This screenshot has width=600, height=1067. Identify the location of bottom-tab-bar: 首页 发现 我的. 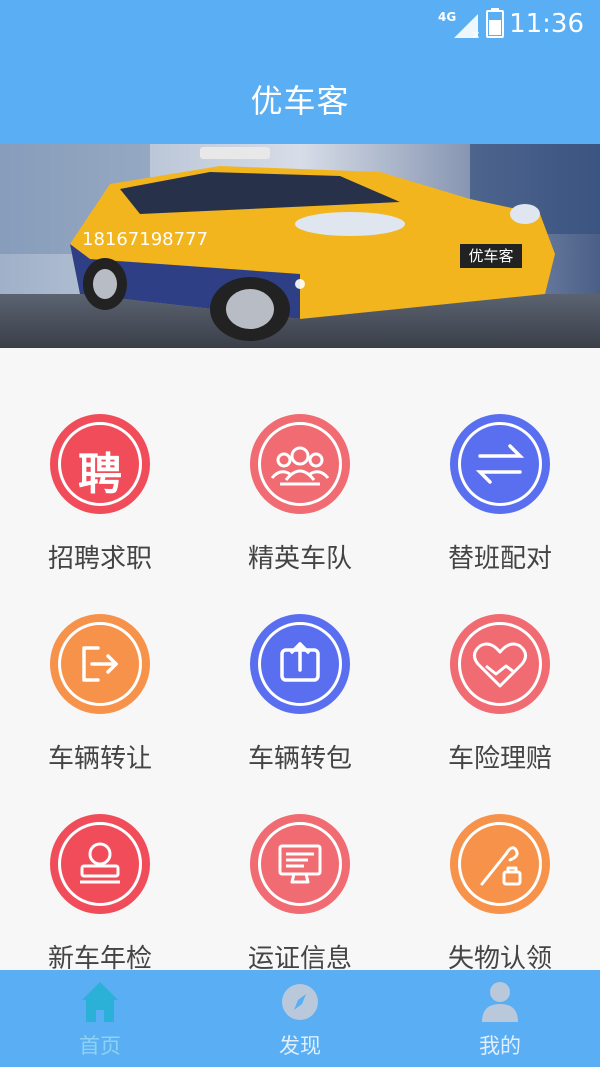
(300, 1018).